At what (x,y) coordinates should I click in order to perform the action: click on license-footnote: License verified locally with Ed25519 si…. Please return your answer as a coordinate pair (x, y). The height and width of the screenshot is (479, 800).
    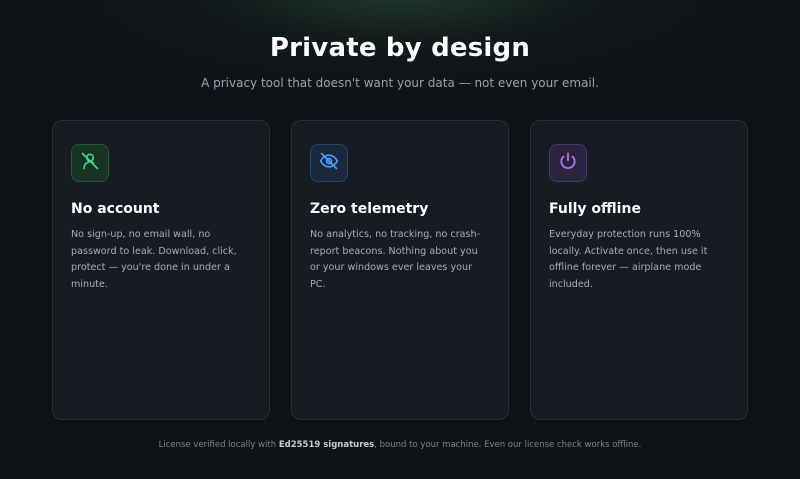
    Looking at the image, I should click on (400, 445).